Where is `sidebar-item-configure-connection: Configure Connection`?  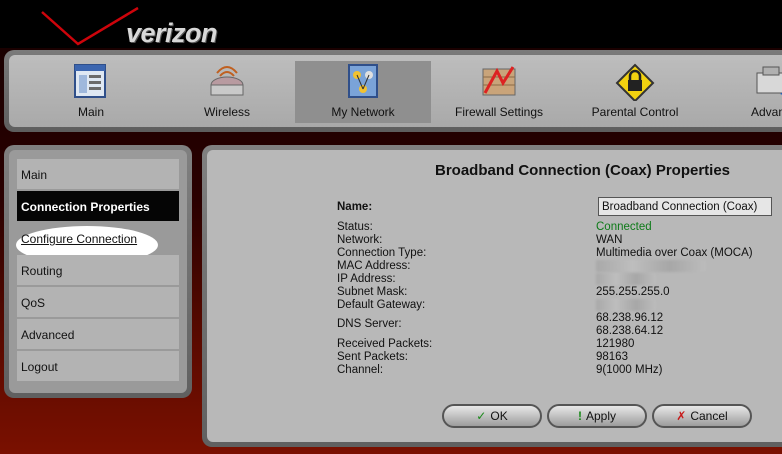
sidebar-item-configure-connection: Configure Connection is located at coordinates (98, 238).